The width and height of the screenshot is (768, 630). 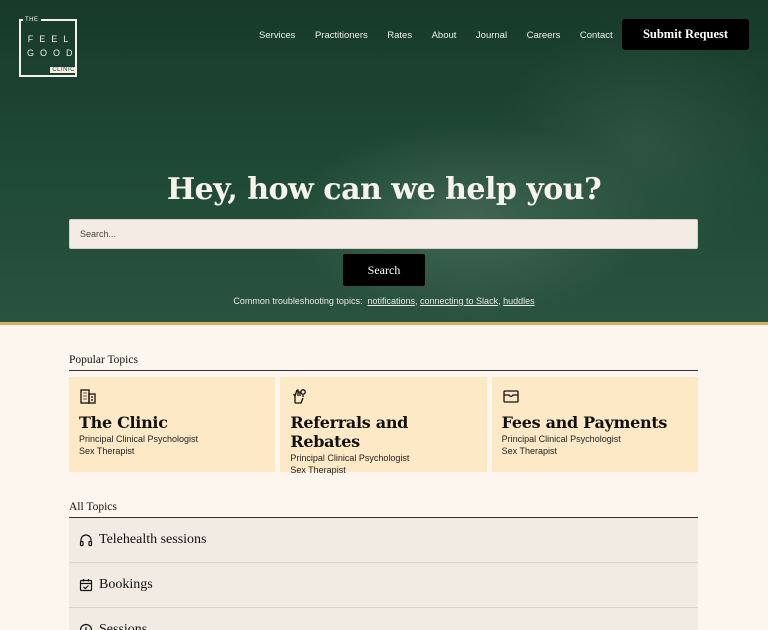 What do you see at coordinates (384, 189) in the screenshot?
I see `hero-title: Hey, how can we help you?` at bounding box center [384, 189].